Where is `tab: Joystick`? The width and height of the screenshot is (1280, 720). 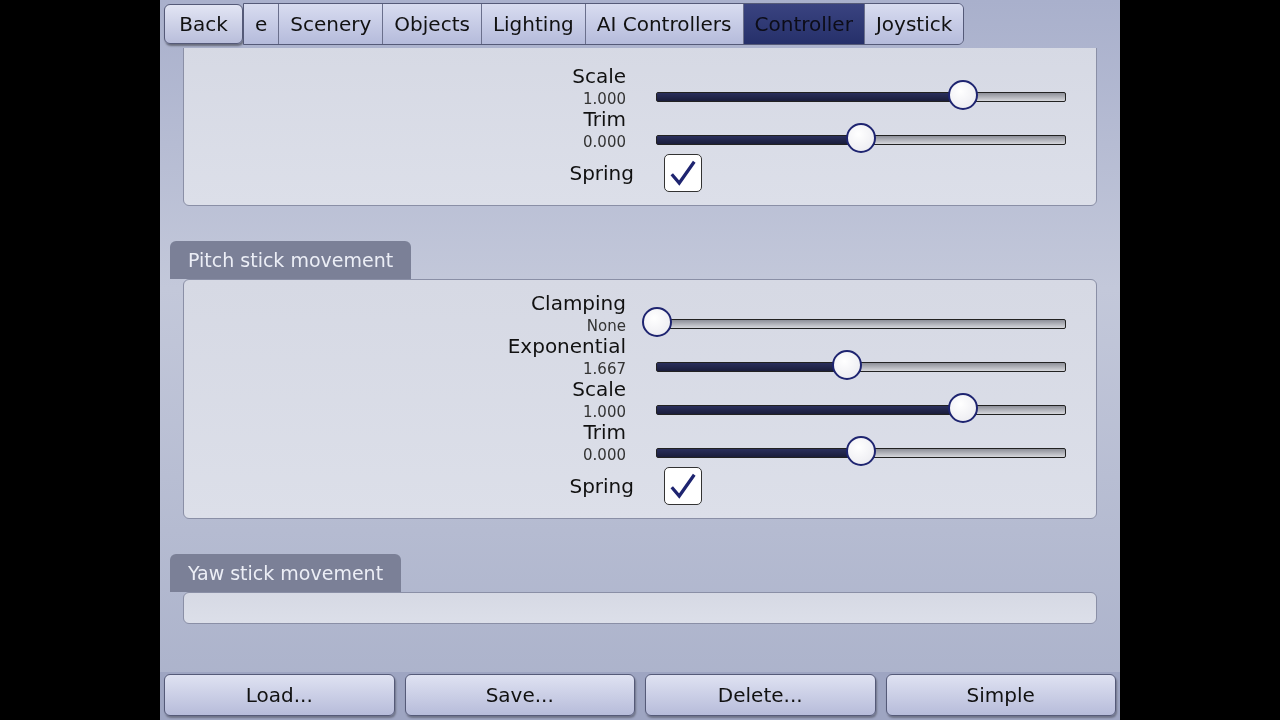
tab: Joystick is located at coordinates (914, 24).